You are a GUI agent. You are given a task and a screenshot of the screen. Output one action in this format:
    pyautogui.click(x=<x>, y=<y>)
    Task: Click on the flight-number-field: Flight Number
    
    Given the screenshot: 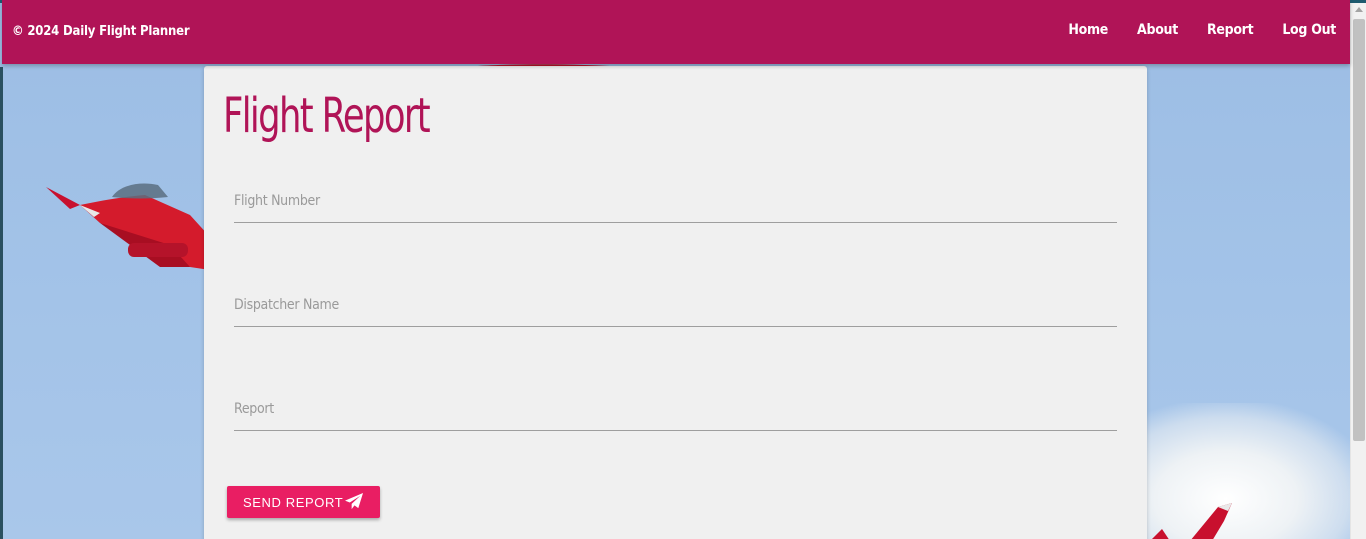 What is the action you would take?
    pyautogui.click(x=675, y=203)
    